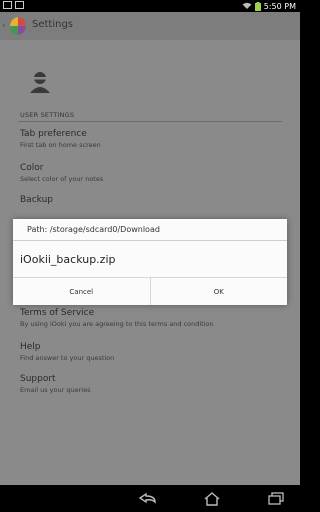 The image size is (320, 512). I want to click on cancel-button: Cancel, so click(81, 291).